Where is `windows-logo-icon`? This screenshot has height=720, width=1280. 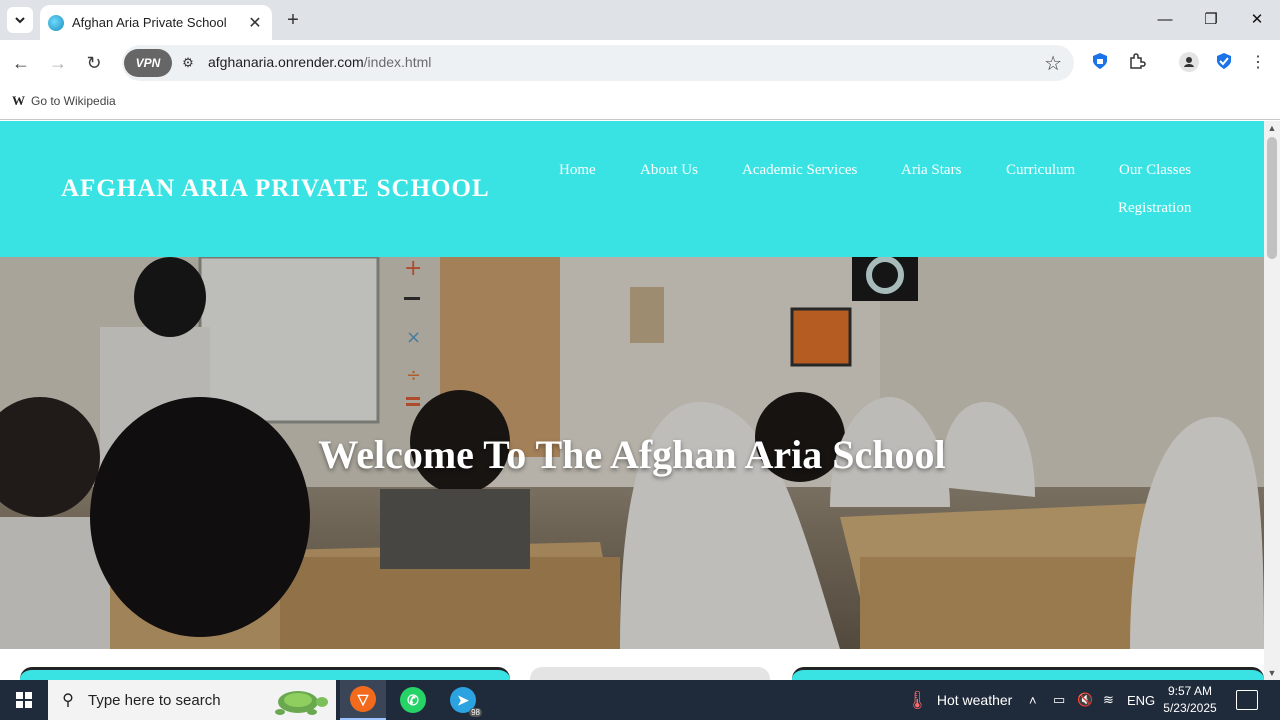 windows-logo-icon is located at coordinates (24, 700).